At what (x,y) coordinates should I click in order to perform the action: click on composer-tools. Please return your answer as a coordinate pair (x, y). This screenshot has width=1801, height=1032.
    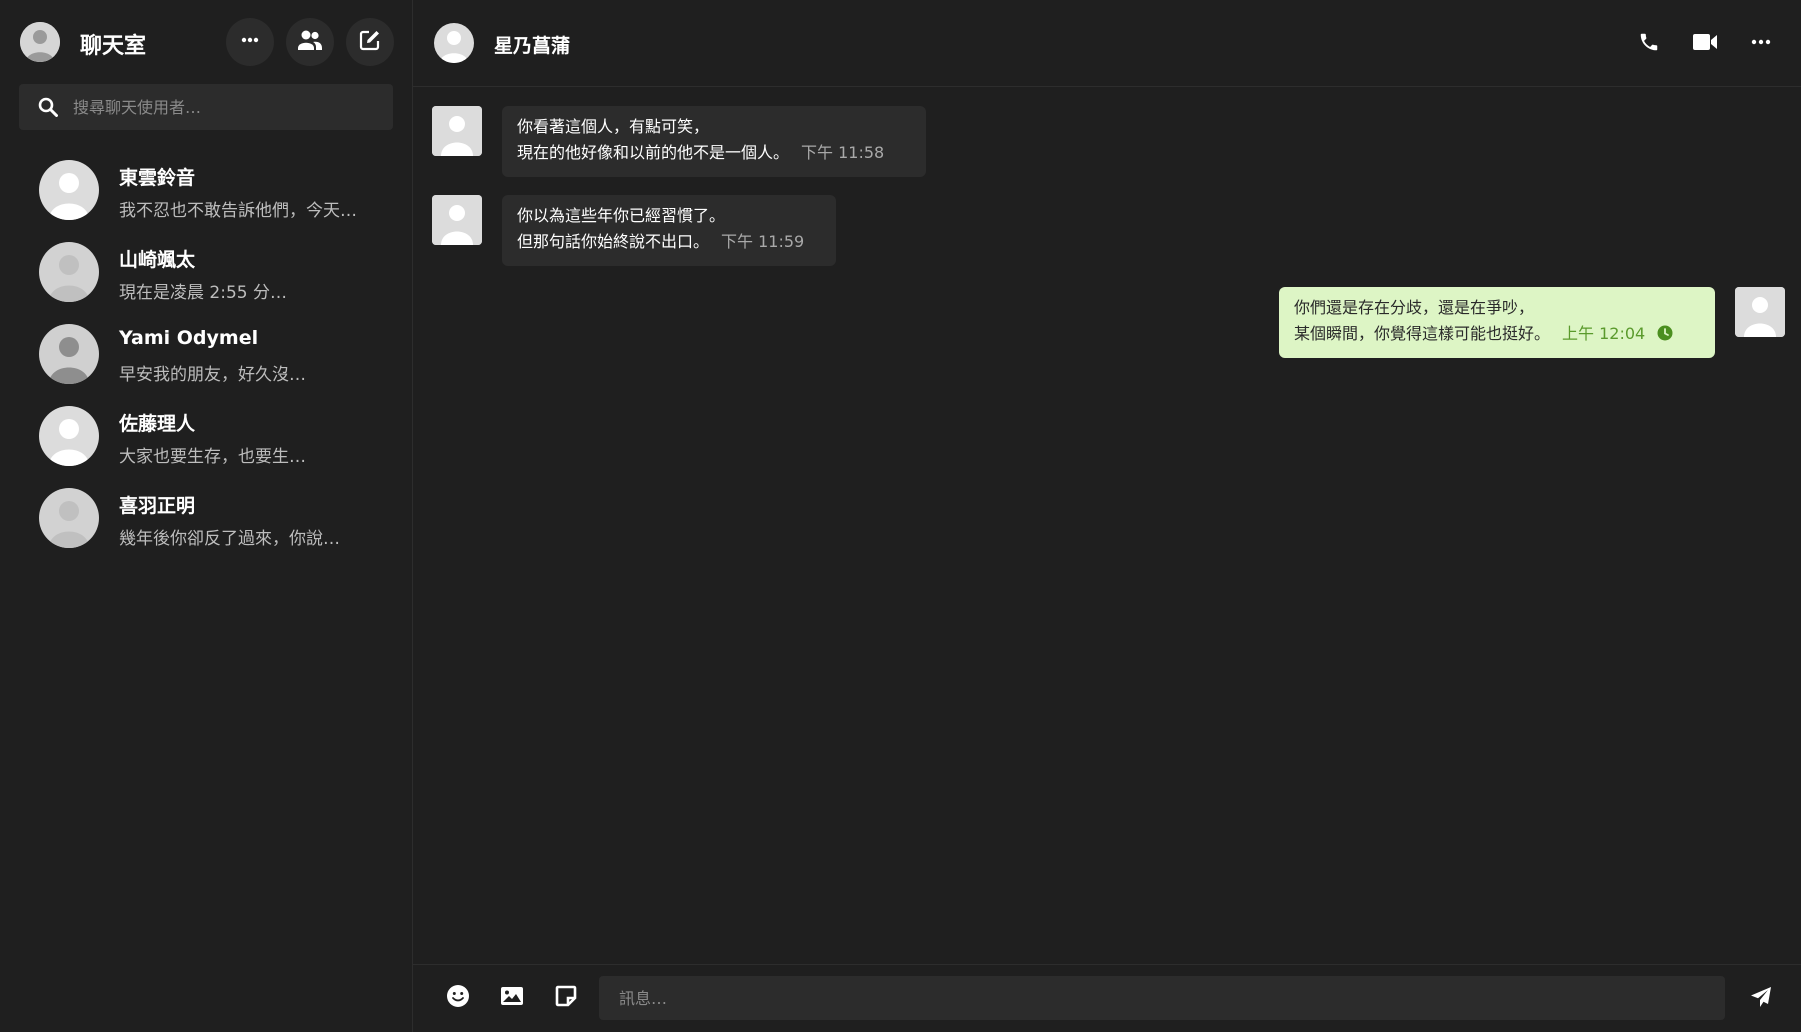
    Looking at the image, I should click on (512, 998).